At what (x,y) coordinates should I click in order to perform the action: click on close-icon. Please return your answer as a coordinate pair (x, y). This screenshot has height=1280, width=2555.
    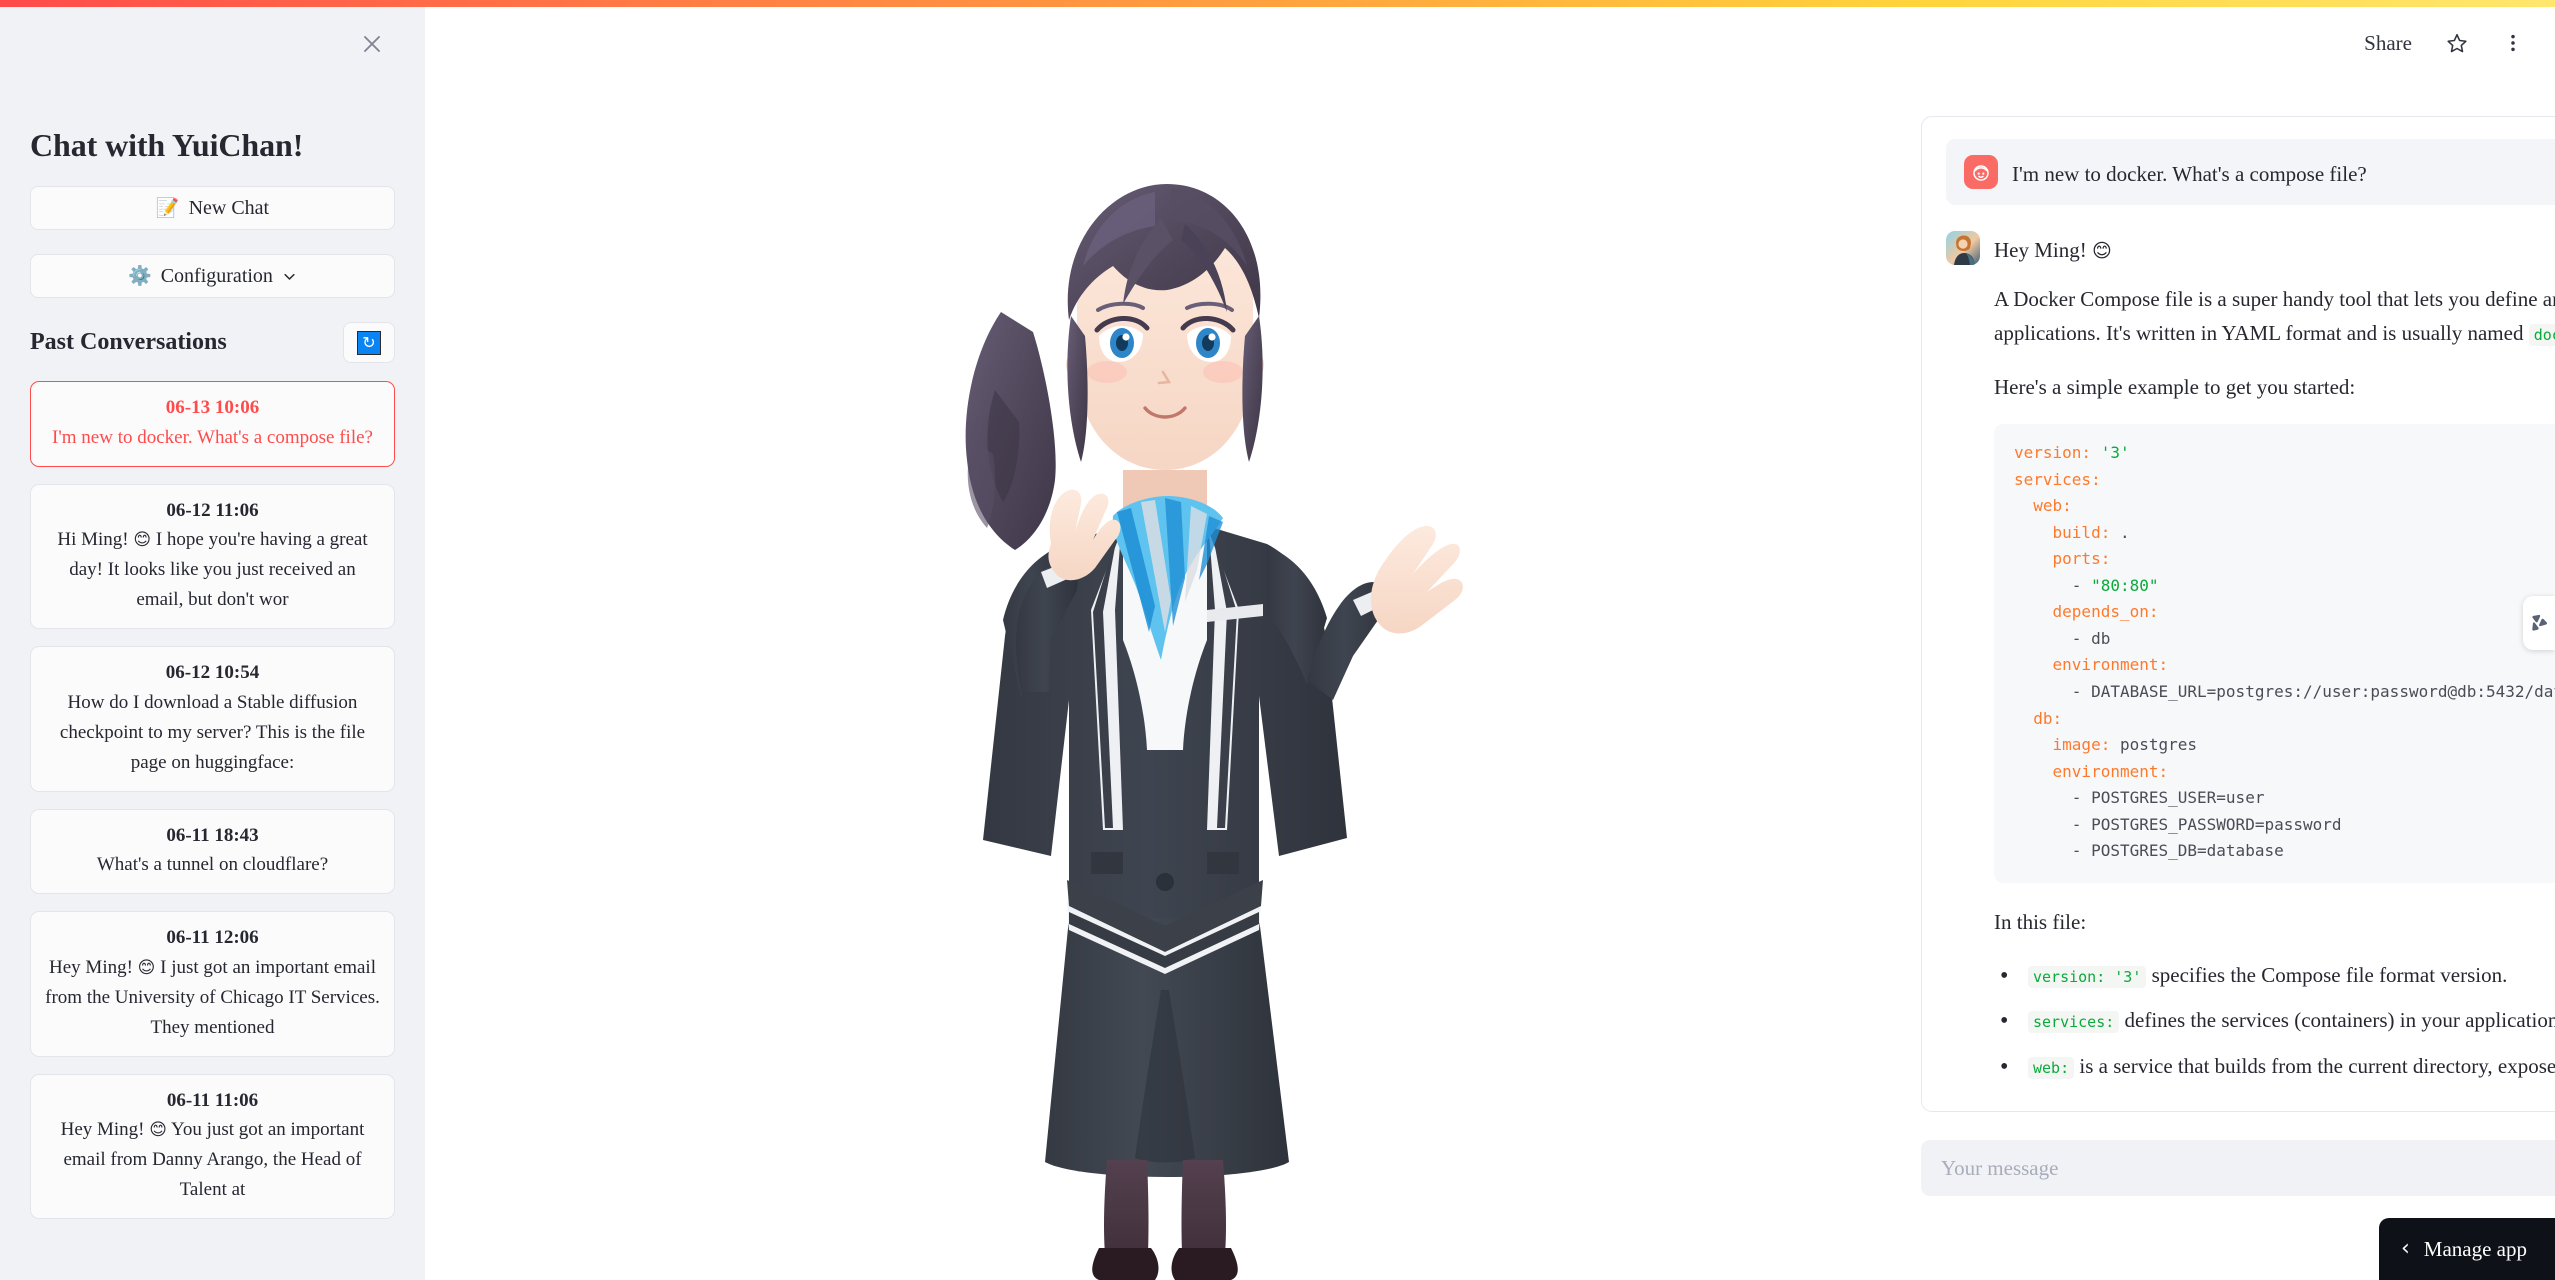
    Looking at the image, I should click on (372, 44).